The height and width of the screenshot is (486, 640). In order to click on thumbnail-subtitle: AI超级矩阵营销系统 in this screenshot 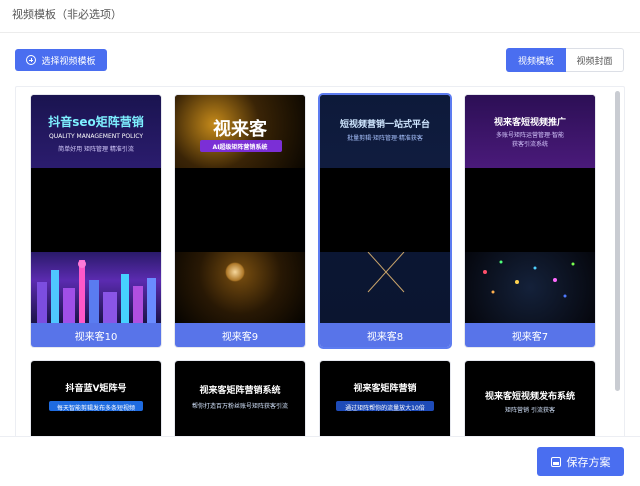, I will do `click(240, 147)`.